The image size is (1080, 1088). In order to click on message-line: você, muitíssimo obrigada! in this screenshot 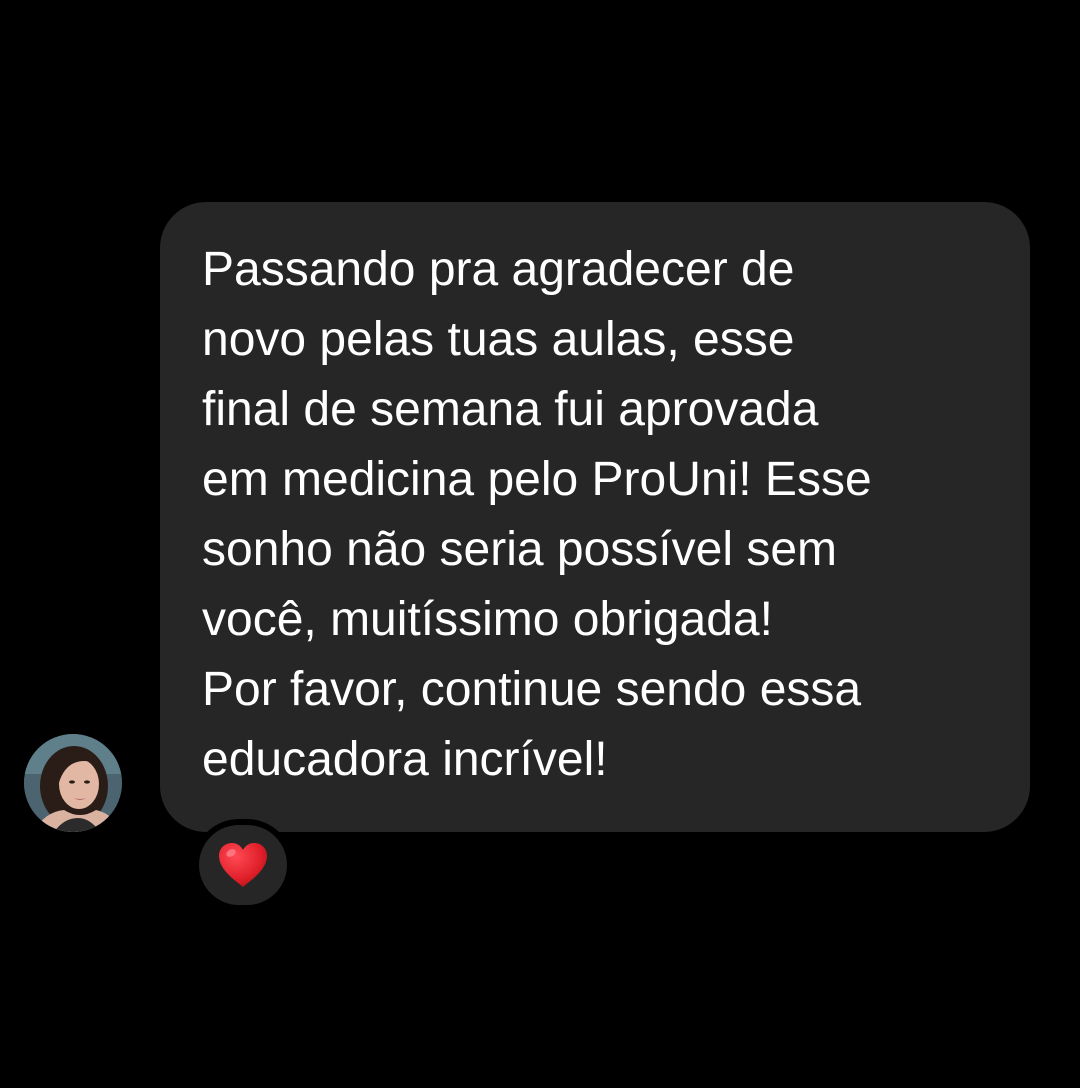, I will do `click(487, 619)`.